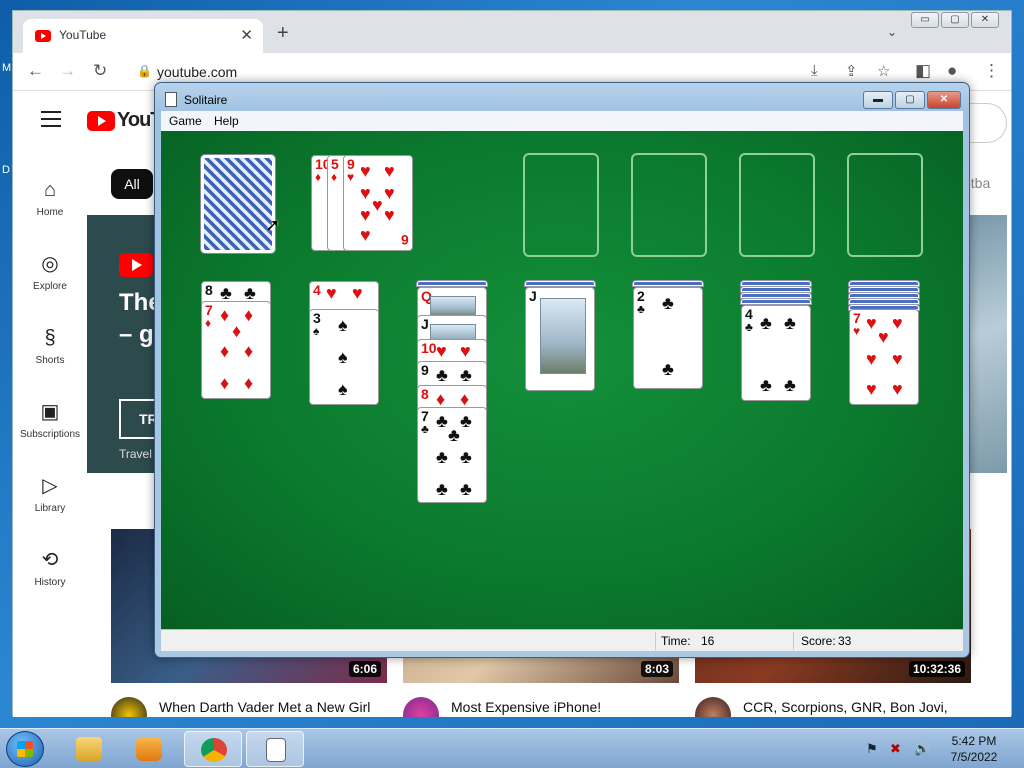 The height and width of the screenshot is (768, 1024). What do you see at coordinates (149, 749) in the screenshot?
I see `taskbar-media-player-button` at bounding box center [149, 749].